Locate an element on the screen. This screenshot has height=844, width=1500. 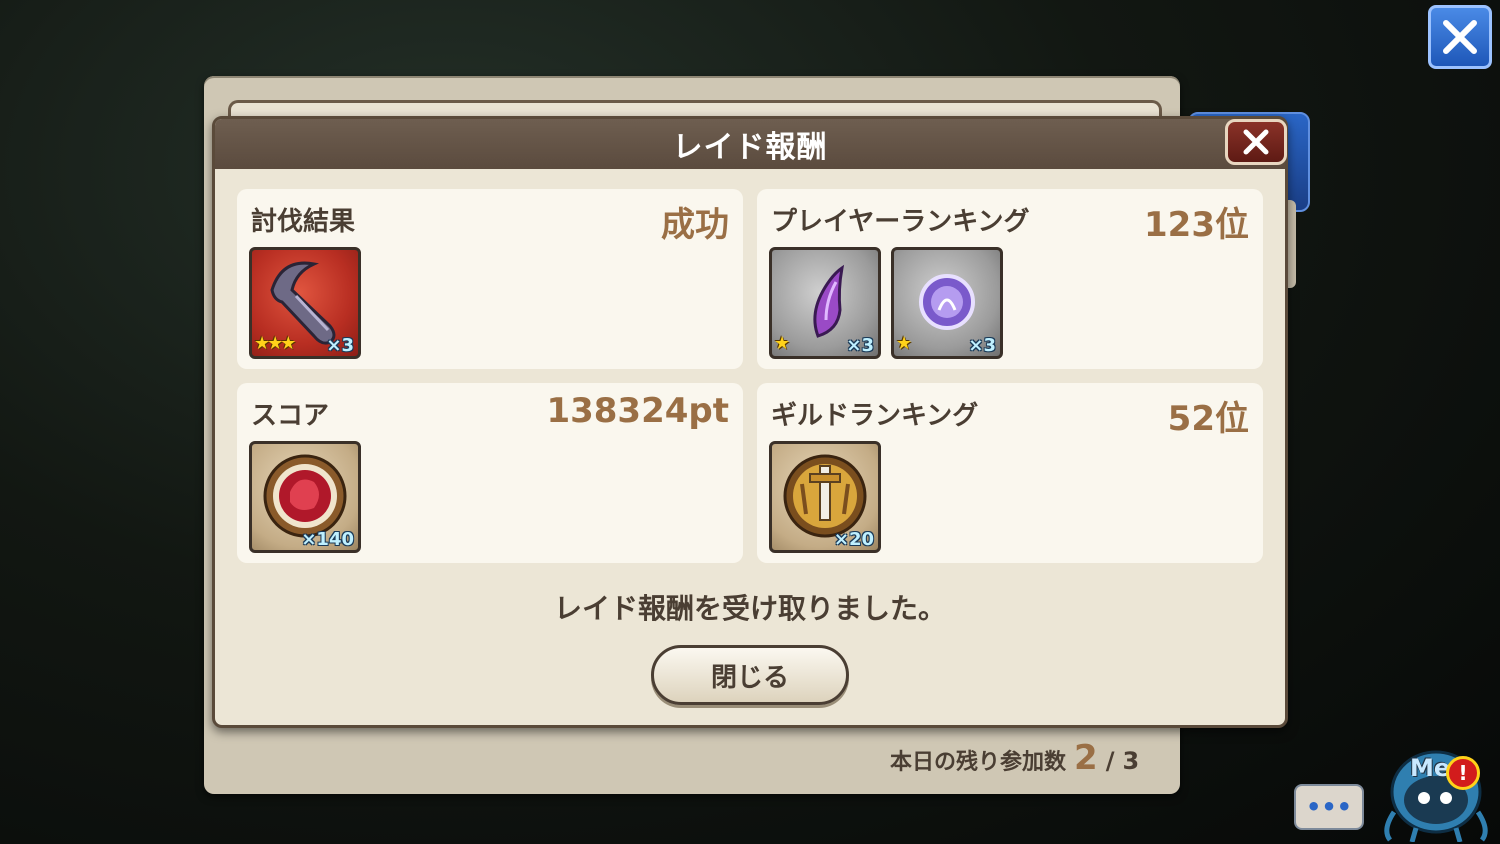
dialog-header: レイド報酬 is located at coordinates (750, 144).